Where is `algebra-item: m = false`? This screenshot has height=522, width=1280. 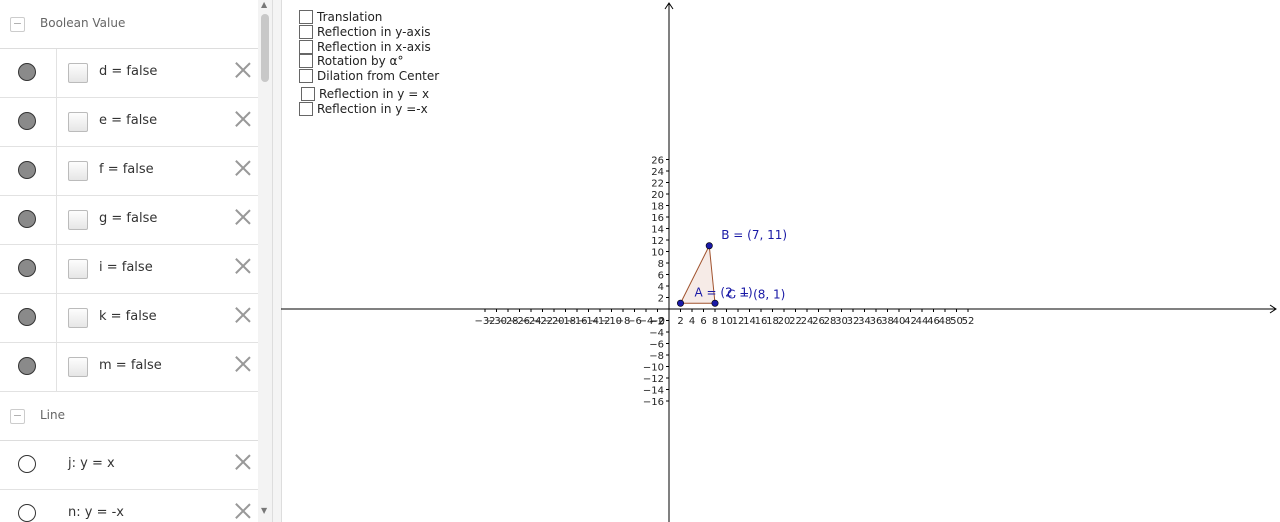
algebra-item: m = false is located at coordinates (129, 367).